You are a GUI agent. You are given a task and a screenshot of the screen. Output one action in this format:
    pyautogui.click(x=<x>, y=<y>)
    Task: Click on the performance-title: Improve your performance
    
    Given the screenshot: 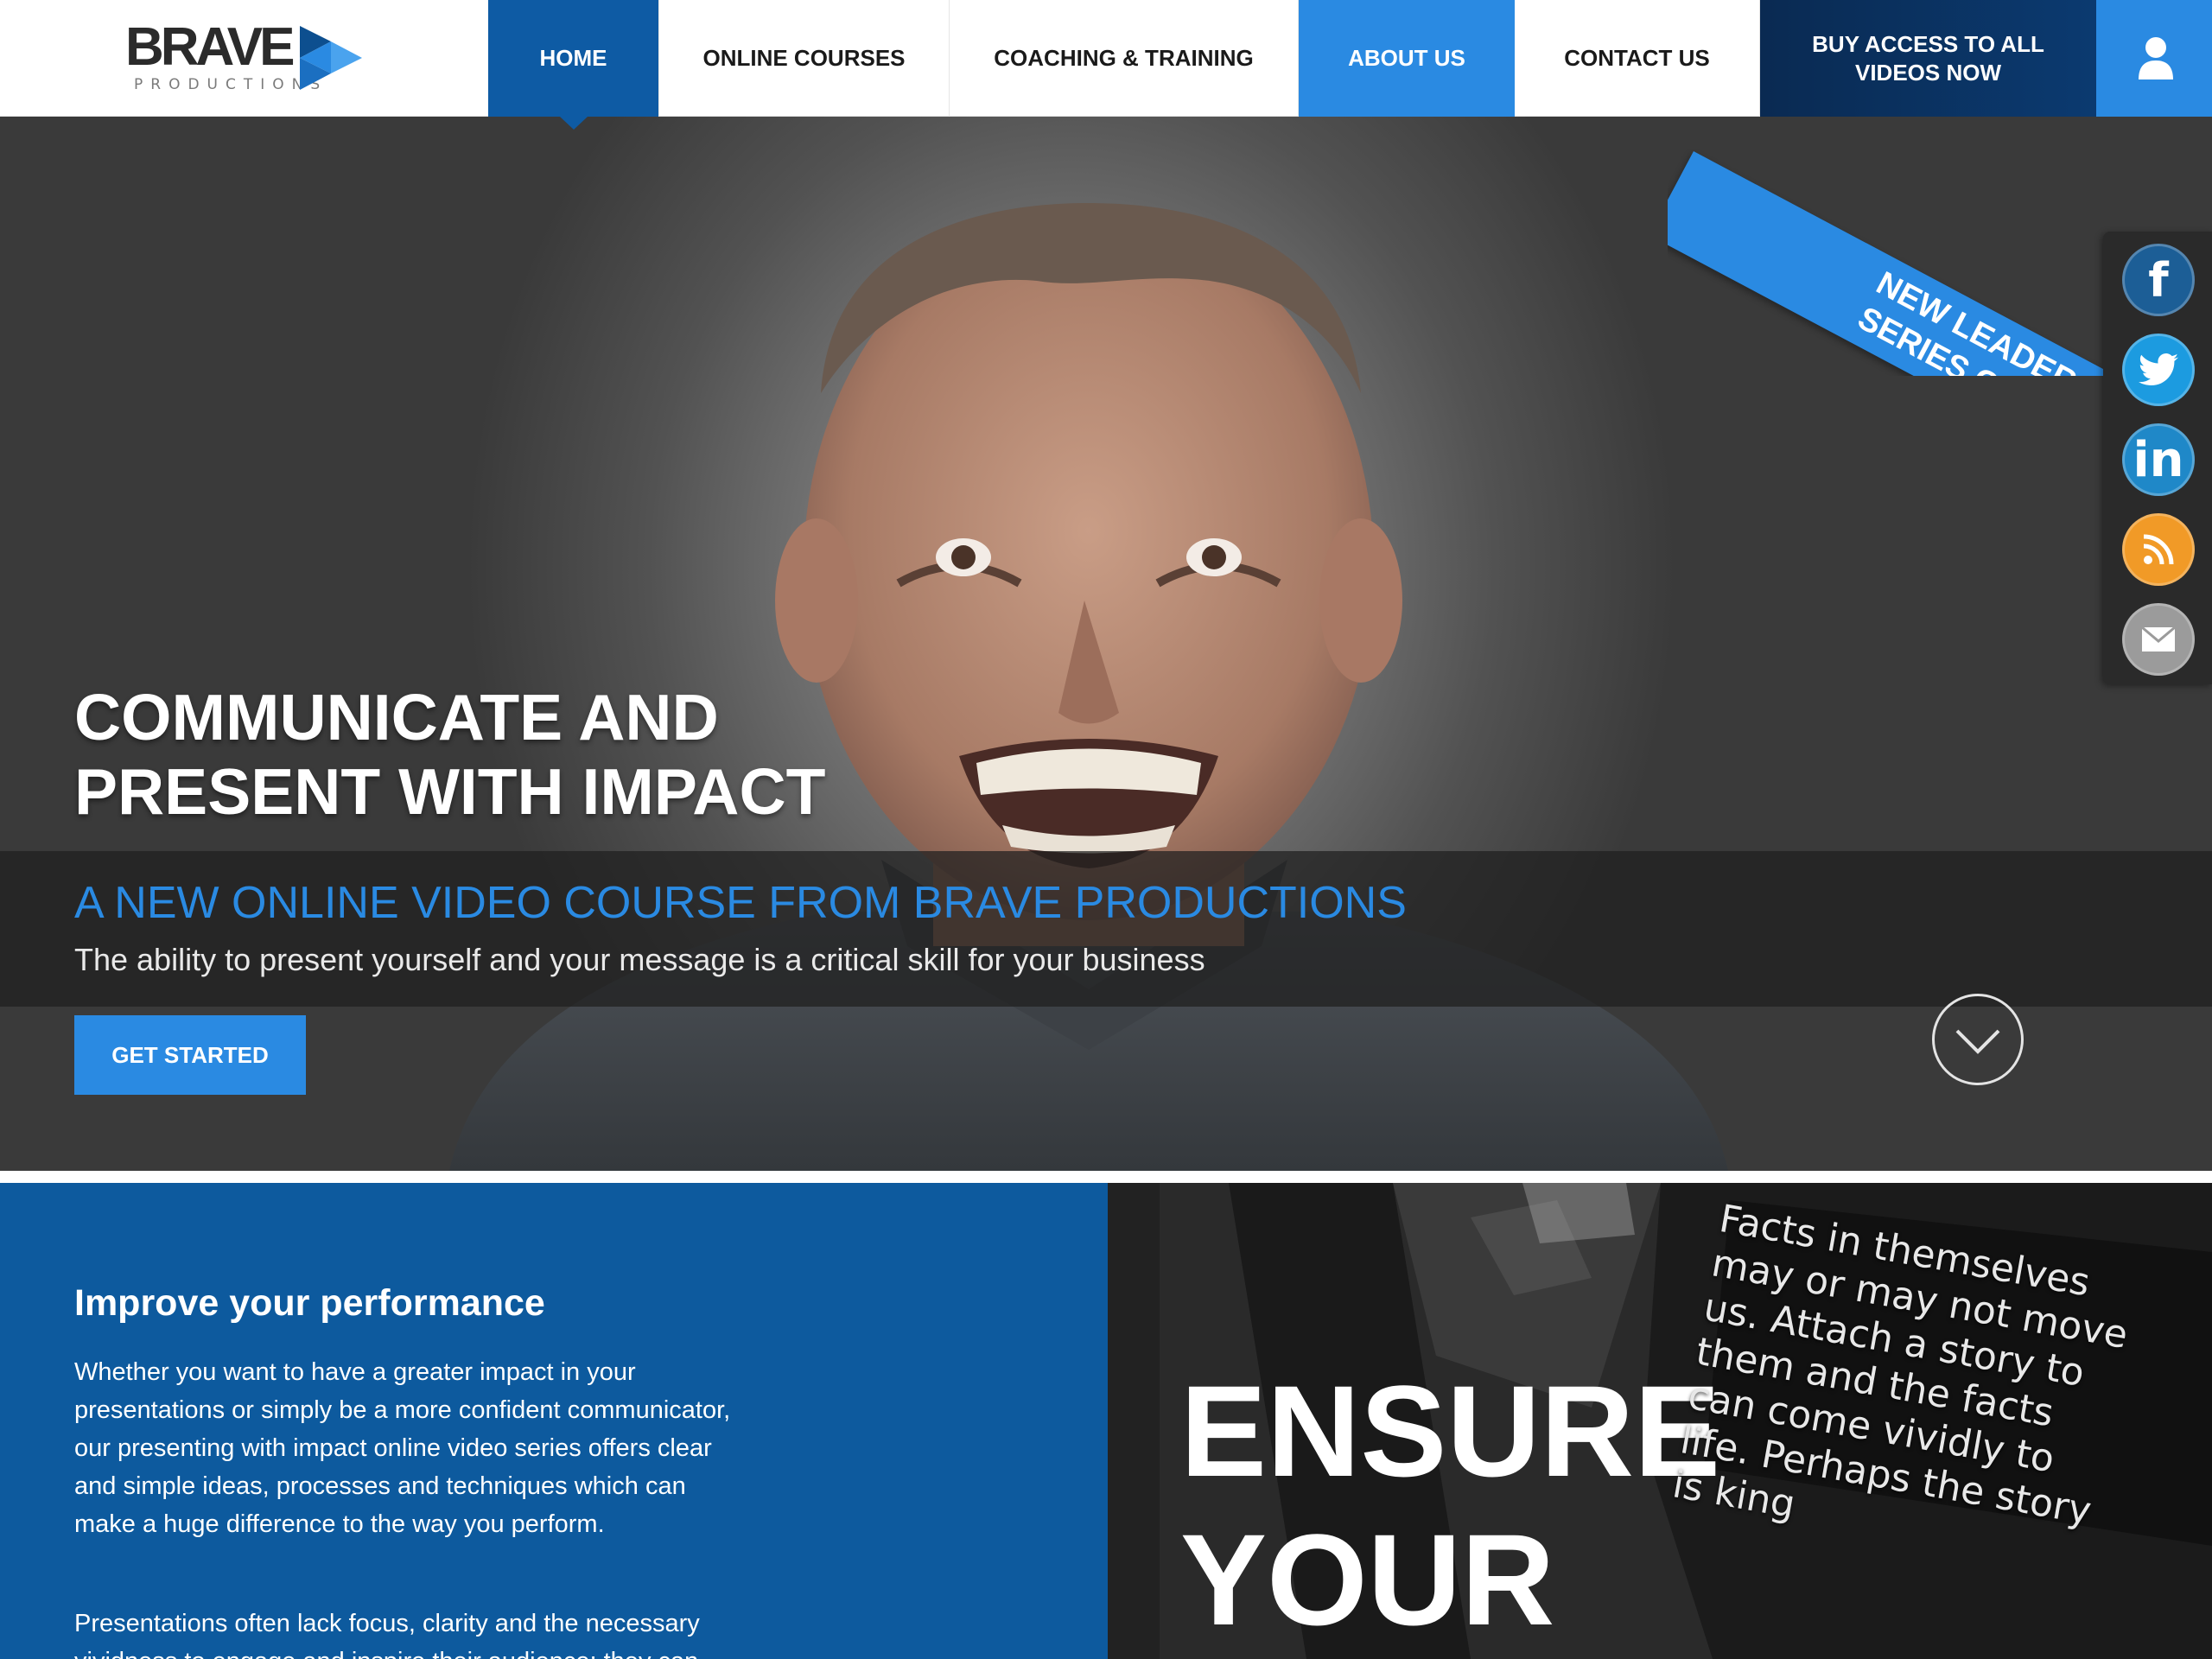 What is the action you would take?
    pyautogui.click(x=309, y=1303)
    